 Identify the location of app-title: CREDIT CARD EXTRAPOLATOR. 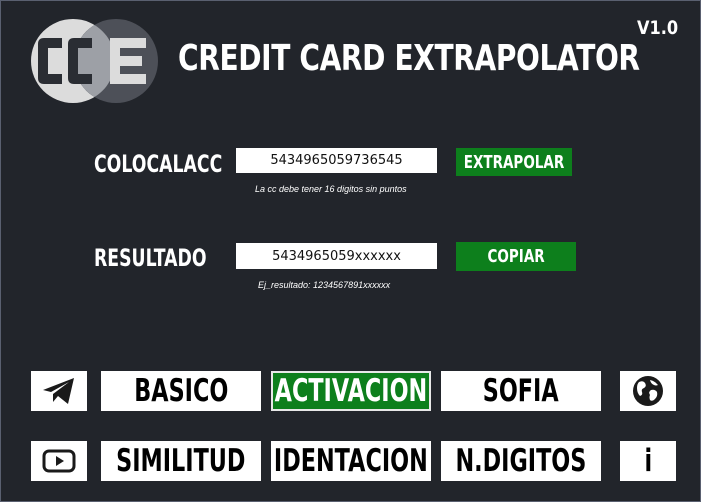
(409, 58).